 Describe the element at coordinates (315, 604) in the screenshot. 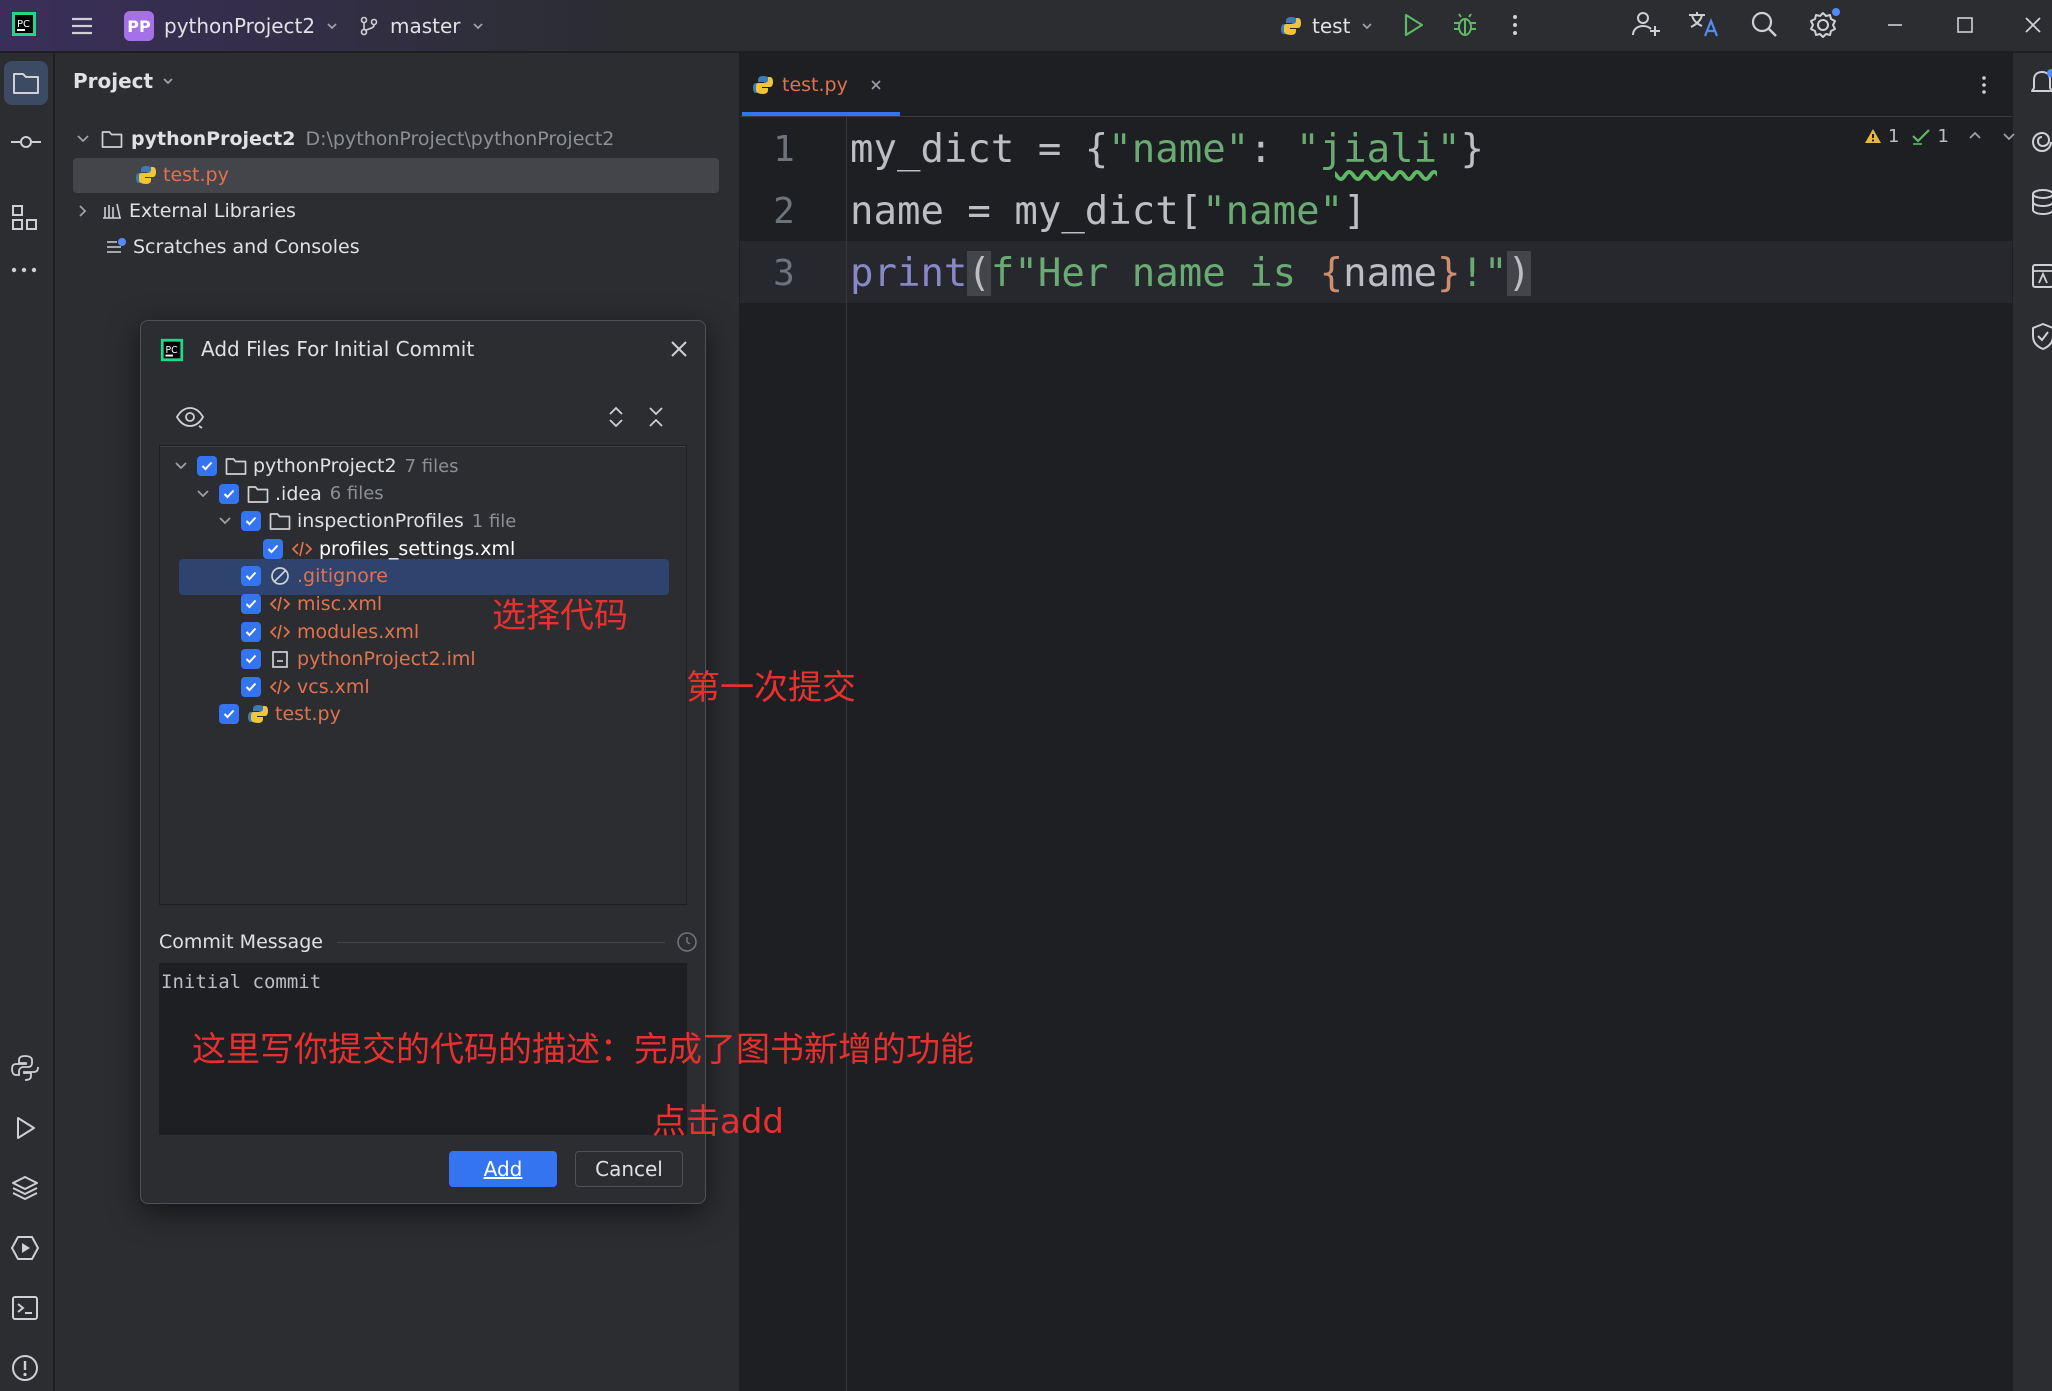

I see `file-tree-row: misc.xml` at that location.